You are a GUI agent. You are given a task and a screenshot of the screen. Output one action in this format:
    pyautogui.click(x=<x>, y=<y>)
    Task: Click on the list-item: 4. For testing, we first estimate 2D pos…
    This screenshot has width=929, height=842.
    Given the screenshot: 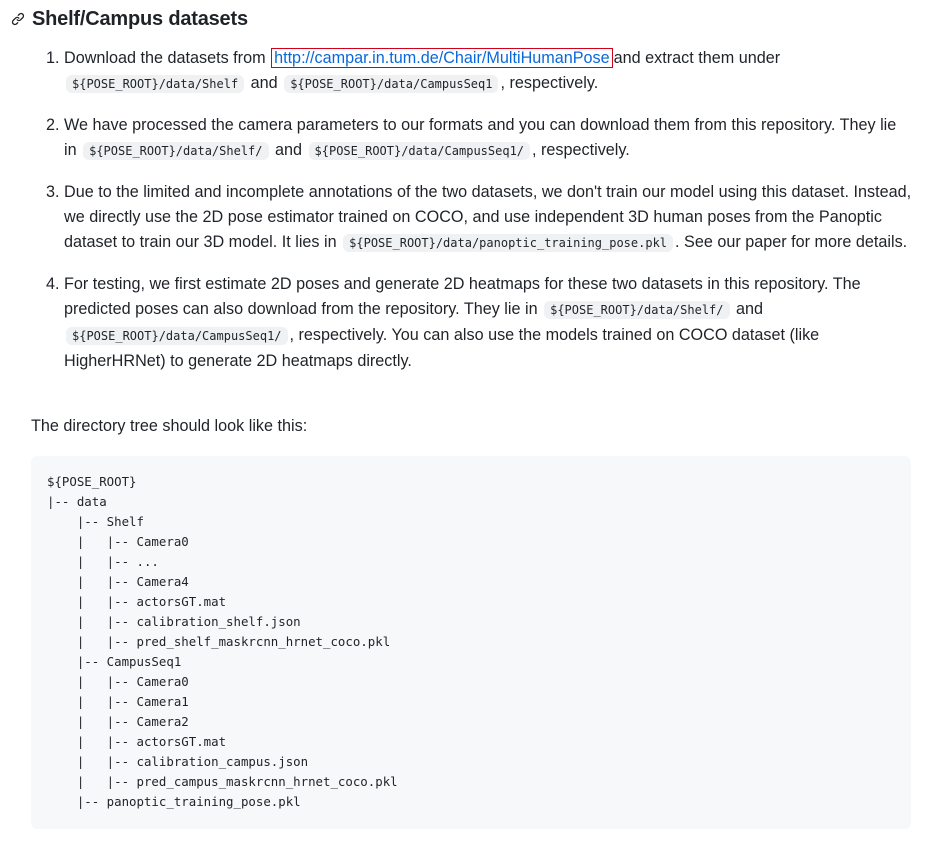 What is the action you would take?
    pyautogui.click(x=472, y=323)
    